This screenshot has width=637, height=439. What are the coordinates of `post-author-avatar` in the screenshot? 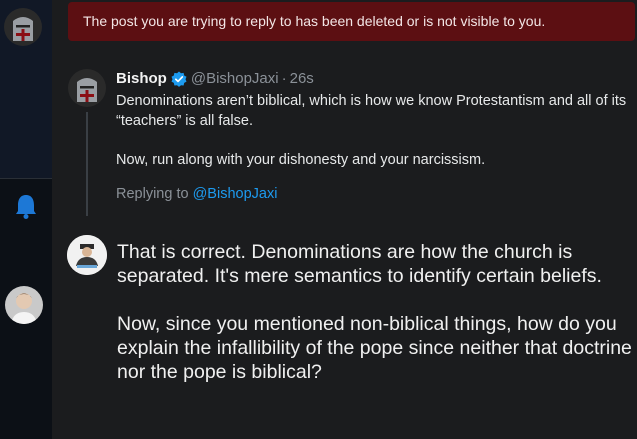 It's located at (87, 88).